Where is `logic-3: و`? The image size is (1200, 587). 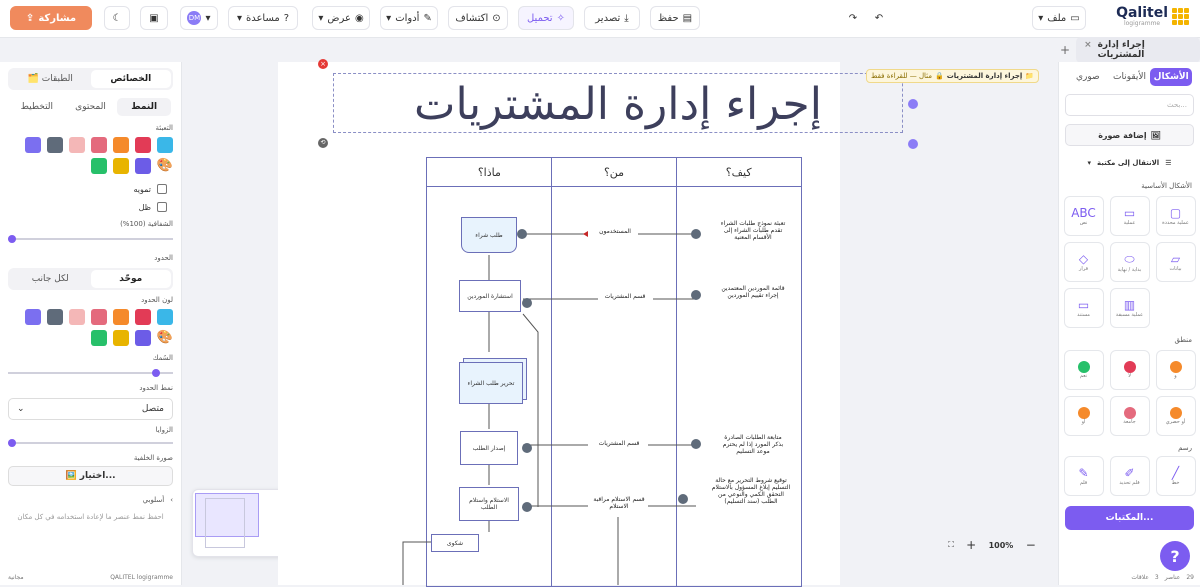
logic-3: و is located at coordinates (1175, 370).